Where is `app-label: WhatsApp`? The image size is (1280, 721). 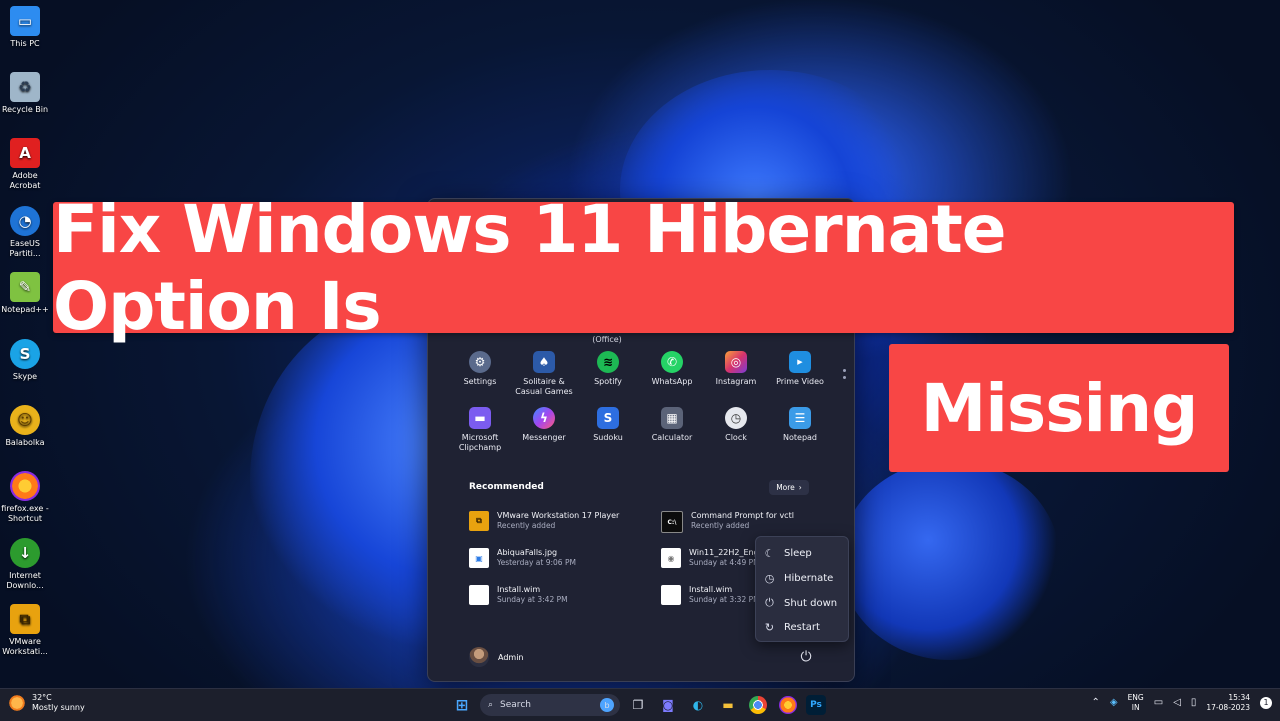 app-label: WhatsApp is located at coordinates (672, 381).